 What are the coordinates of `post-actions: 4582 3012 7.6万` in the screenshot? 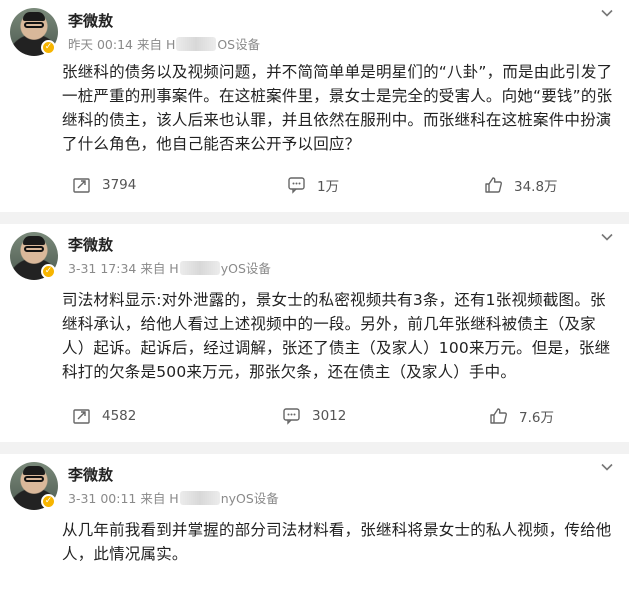 It's located at (314, 416).